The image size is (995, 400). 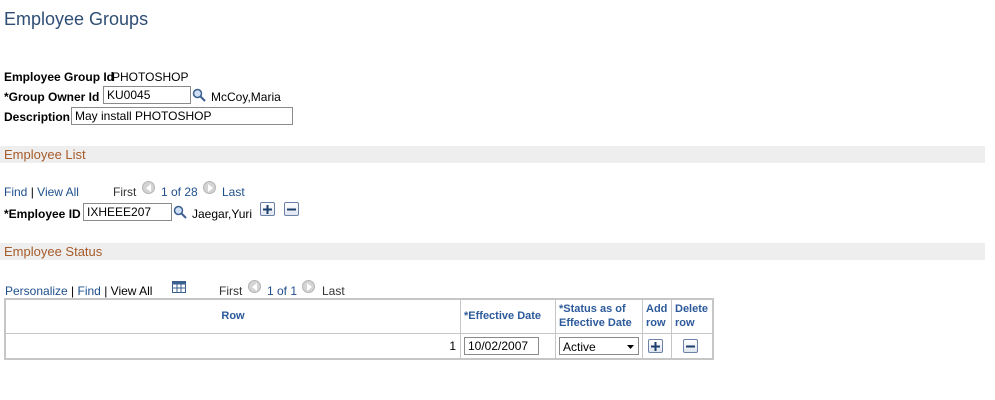 I want to click on employee-list-section-header: Employee List, so click(x=492, y=154).